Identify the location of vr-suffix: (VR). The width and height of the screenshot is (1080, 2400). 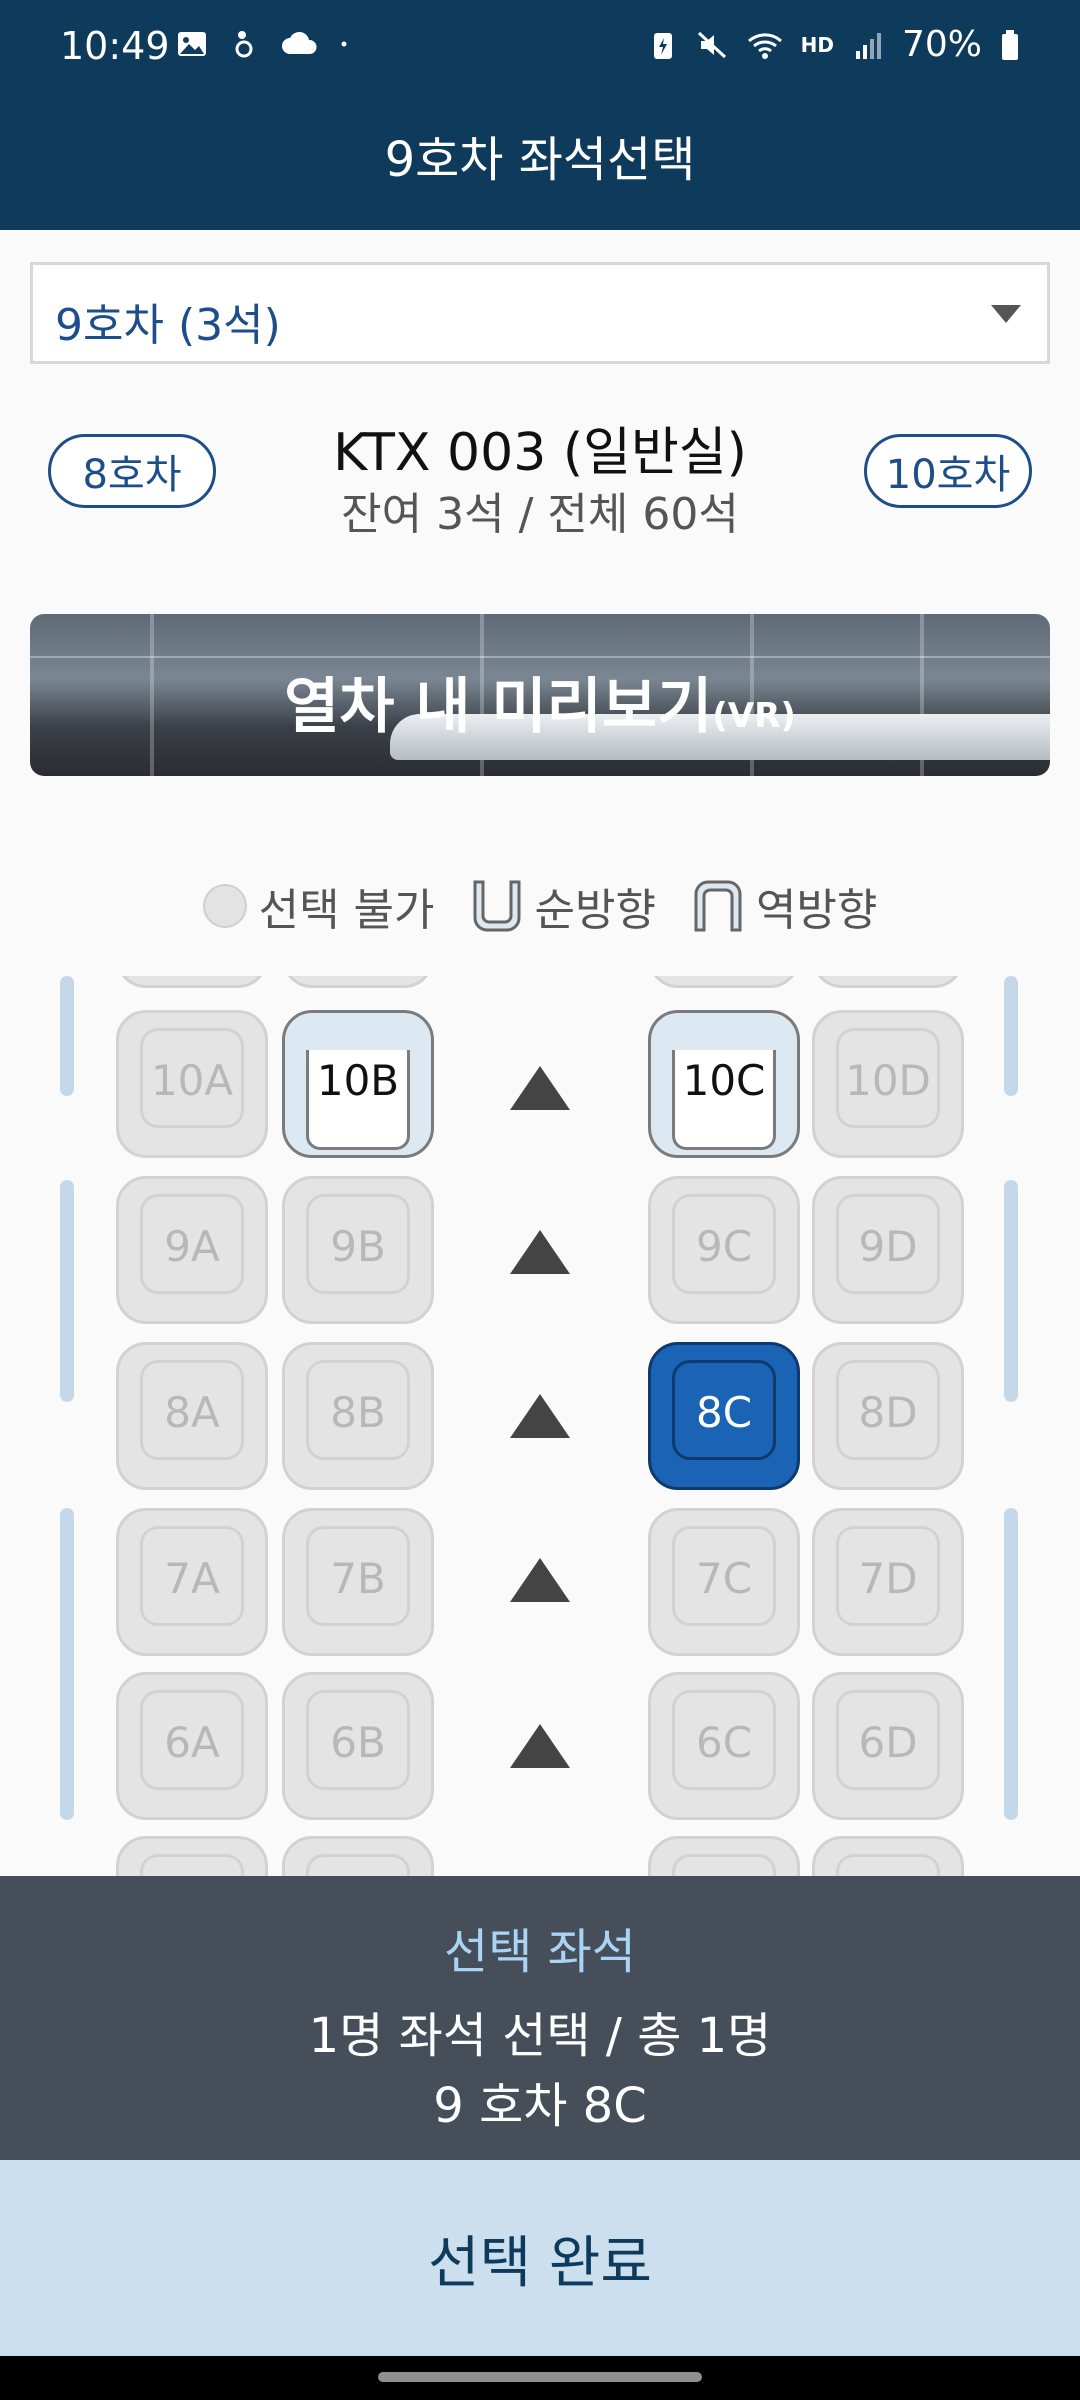
(754, 716).